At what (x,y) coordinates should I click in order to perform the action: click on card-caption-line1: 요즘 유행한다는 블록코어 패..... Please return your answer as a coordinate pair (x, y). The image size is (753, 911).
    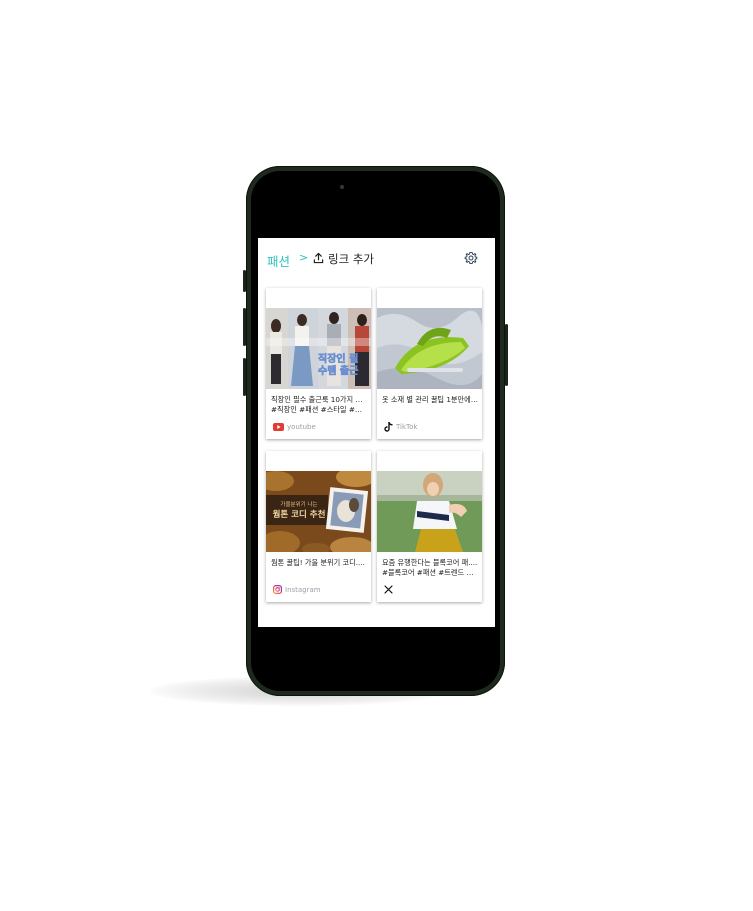
    Looking at the image, I should click on (430, 562).